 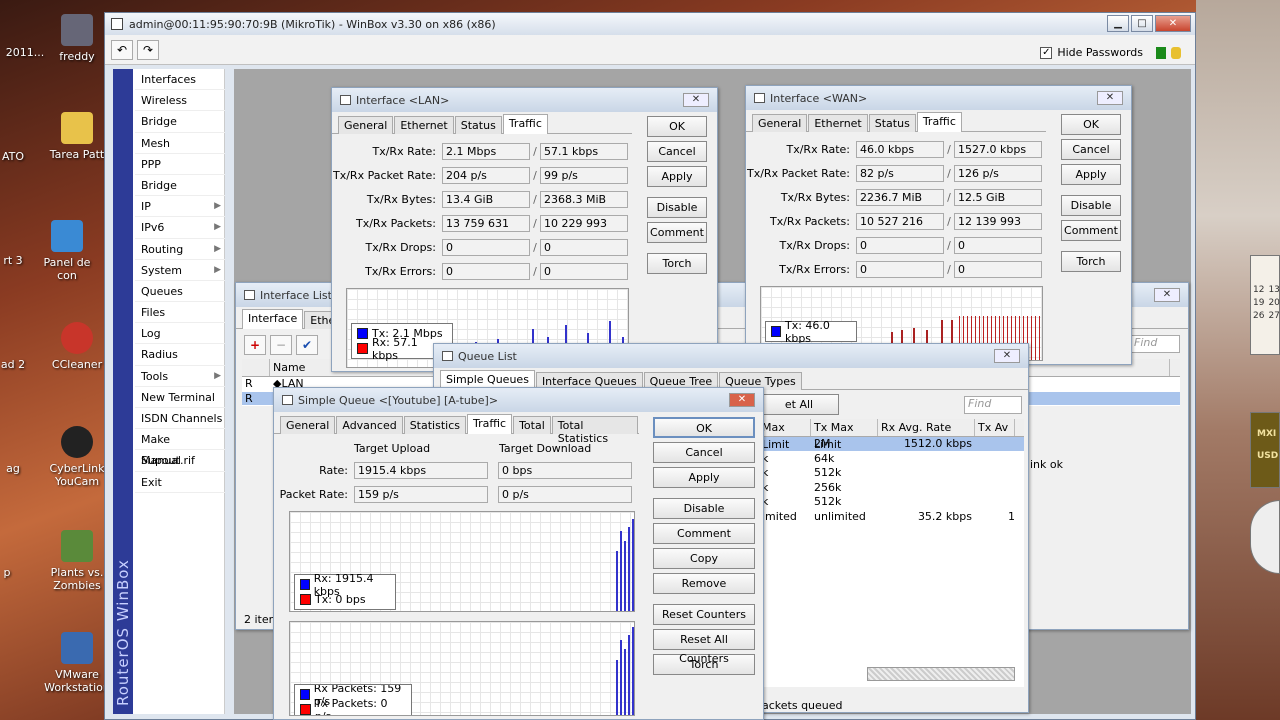 What do you see at coordinates (273, 319) in the screenshot?
I see `tab-interface: Interface` at bounding box center [273, 319].